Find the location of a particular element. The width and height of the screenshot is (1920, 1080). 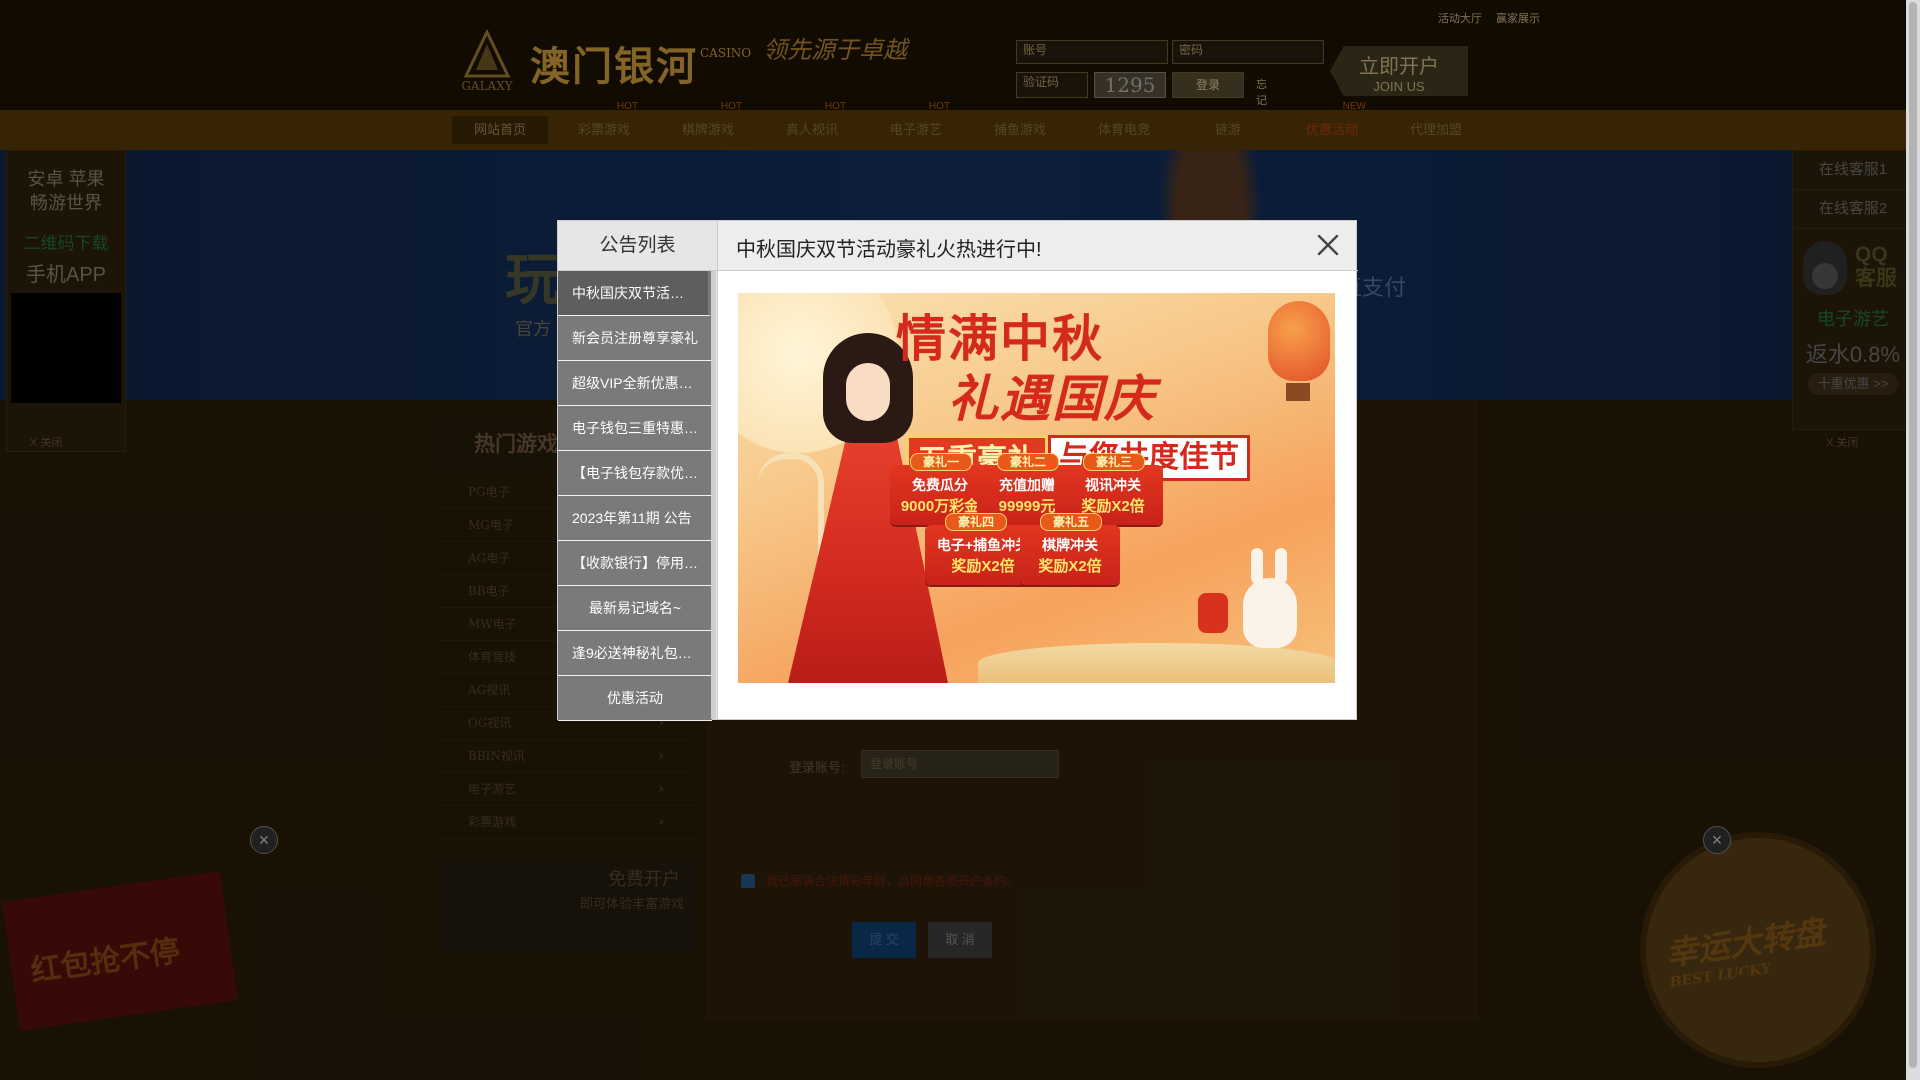

promo-gift-l1: 棋牌冲关 is located at coordinates (1070, 545).